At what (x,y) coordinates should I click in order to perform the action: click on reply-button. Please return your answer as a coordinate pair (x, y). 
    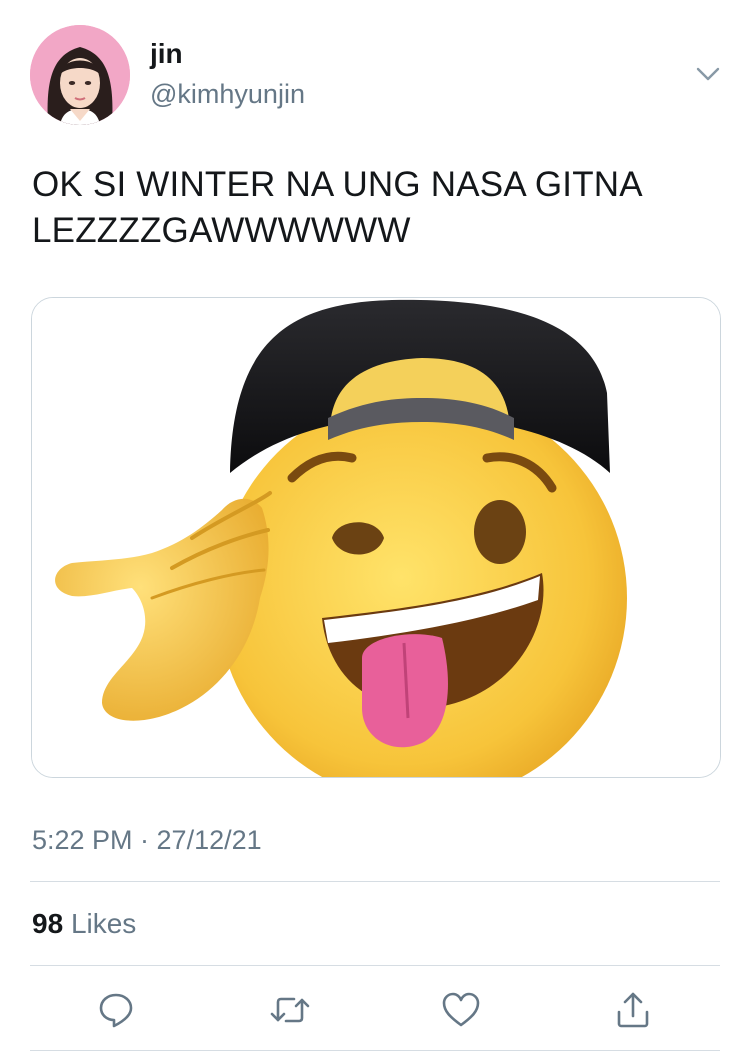
    Looking at the image, I should click on (116, 1010).